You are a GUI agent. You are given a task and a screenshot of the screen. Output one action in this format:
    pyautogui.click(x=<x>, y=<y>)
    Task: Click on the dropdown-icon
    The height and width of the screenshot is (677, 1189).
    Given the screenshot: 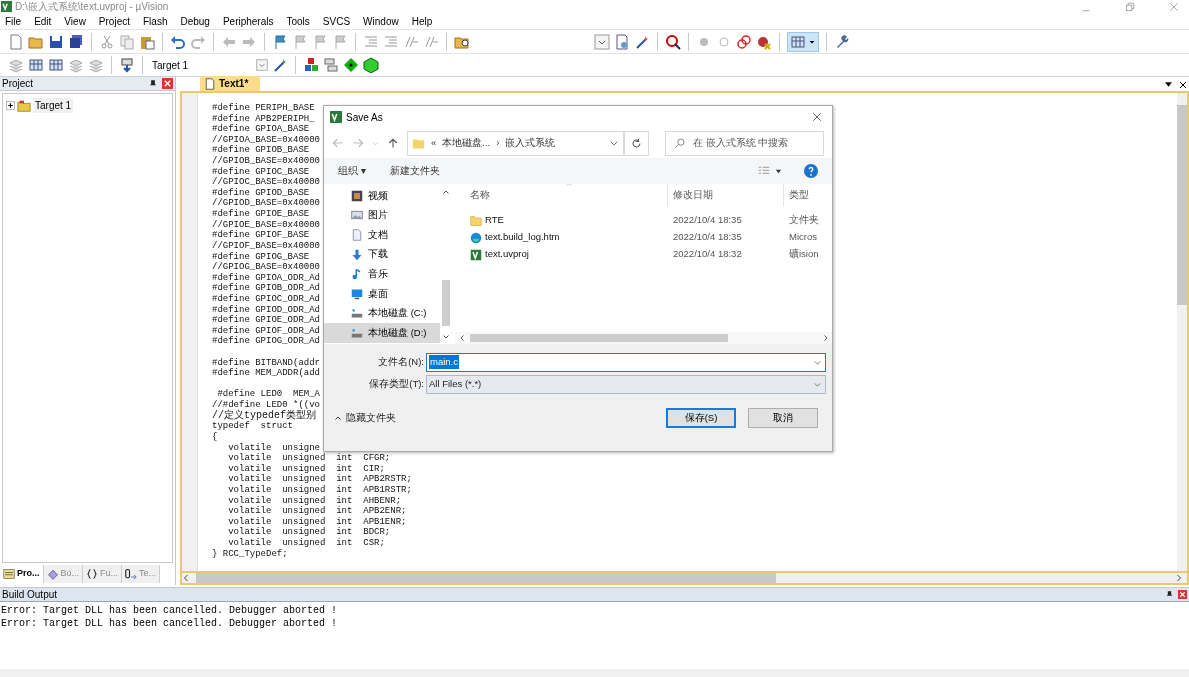 What is the action you would take?
    pyautogui.click(x=602, y=41)
    